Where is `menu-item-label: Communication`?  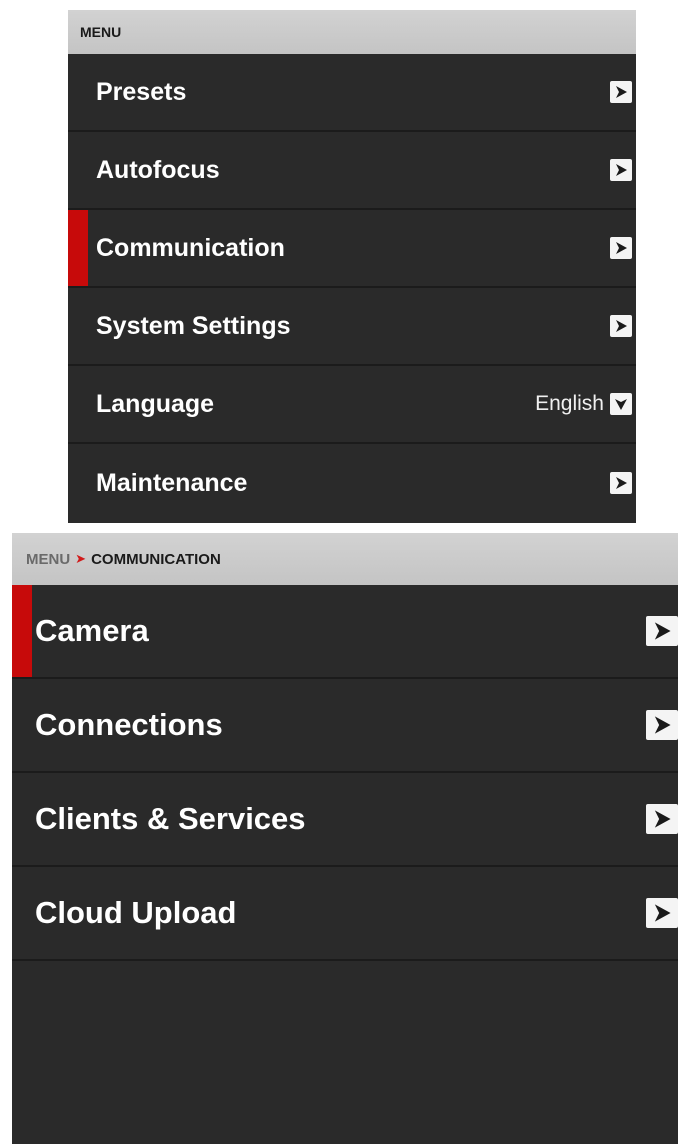
menu-item-label: Communication is located at coordinates (190, 247).